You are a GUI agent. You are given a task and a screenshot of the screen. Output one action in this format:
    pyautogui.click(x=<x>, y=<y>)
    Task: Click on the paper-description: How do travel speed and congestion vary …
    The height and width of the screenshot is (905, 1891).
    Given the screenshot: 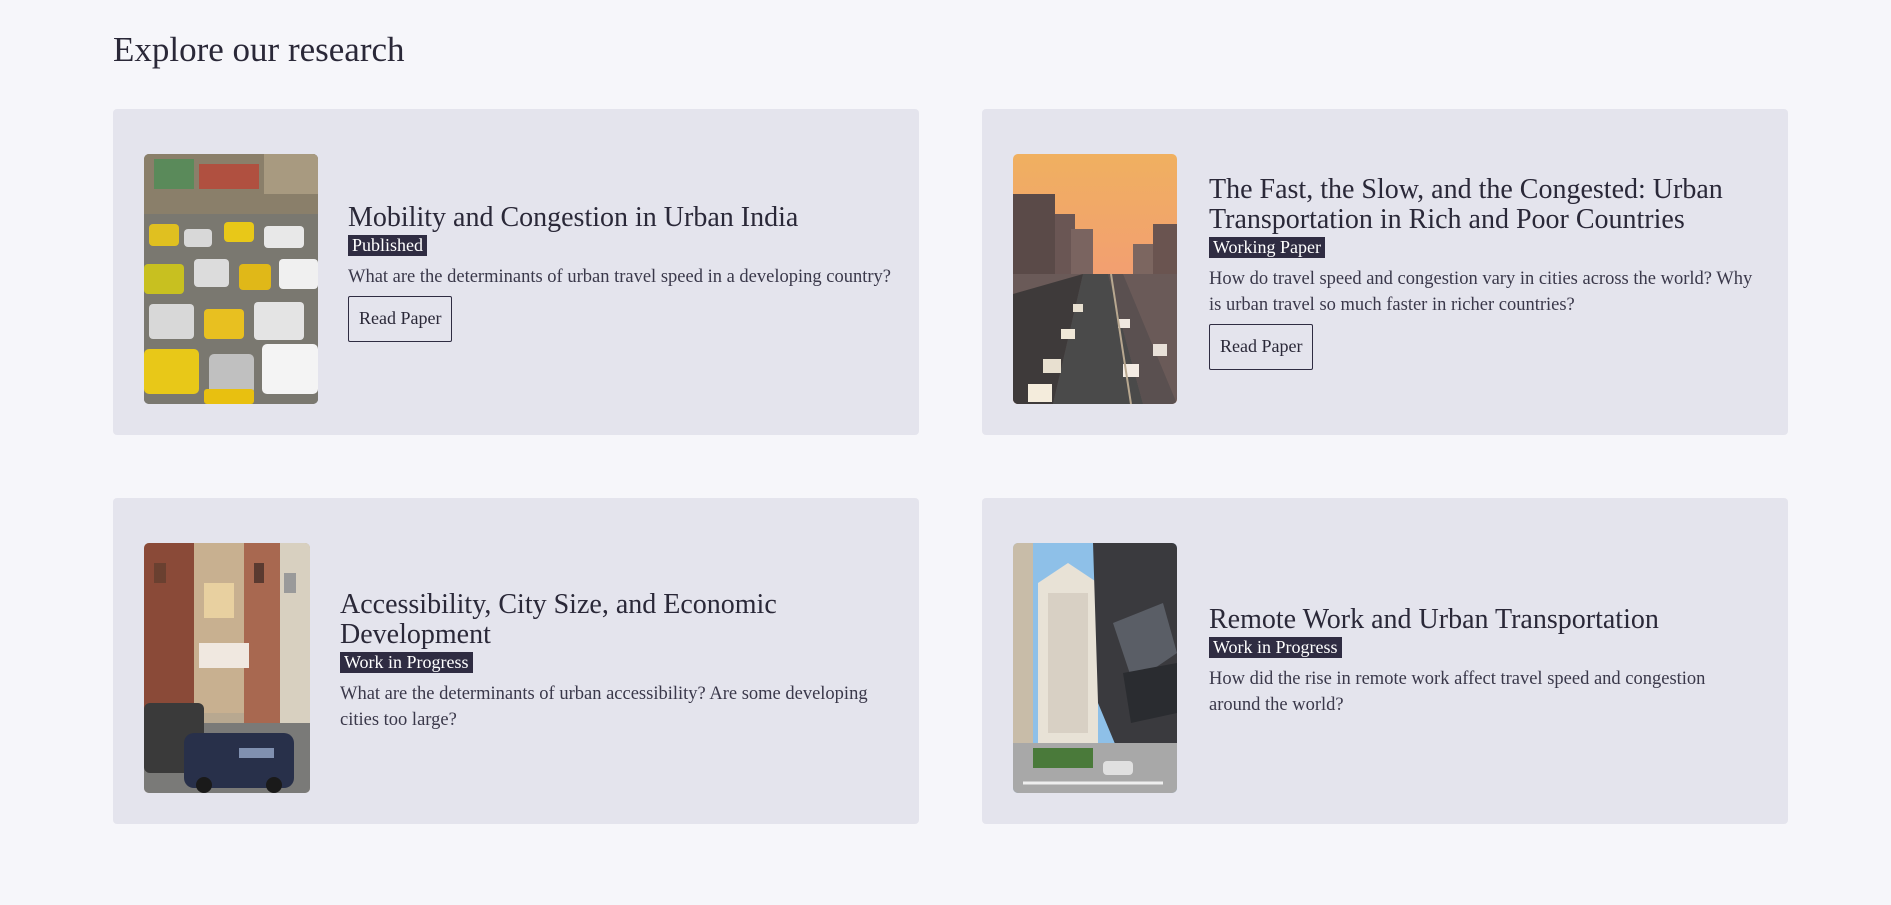 What is the action you would take?
    pyautogui.click(x=1481, y=291)
    